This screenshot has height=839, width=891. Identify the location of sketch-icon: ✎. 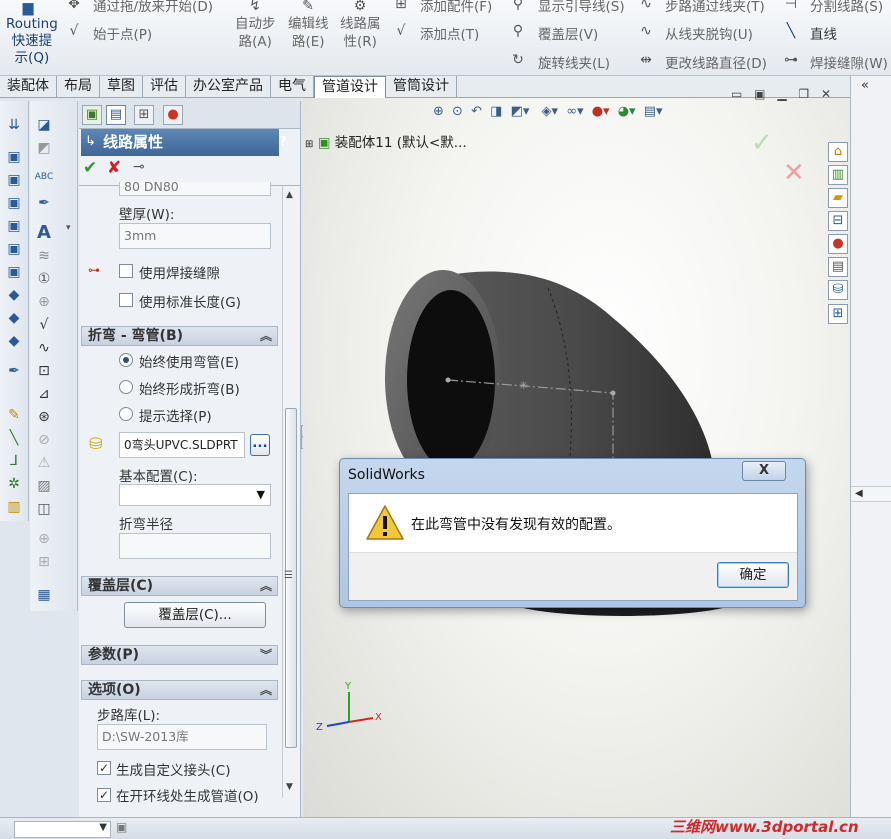
(14, 415).